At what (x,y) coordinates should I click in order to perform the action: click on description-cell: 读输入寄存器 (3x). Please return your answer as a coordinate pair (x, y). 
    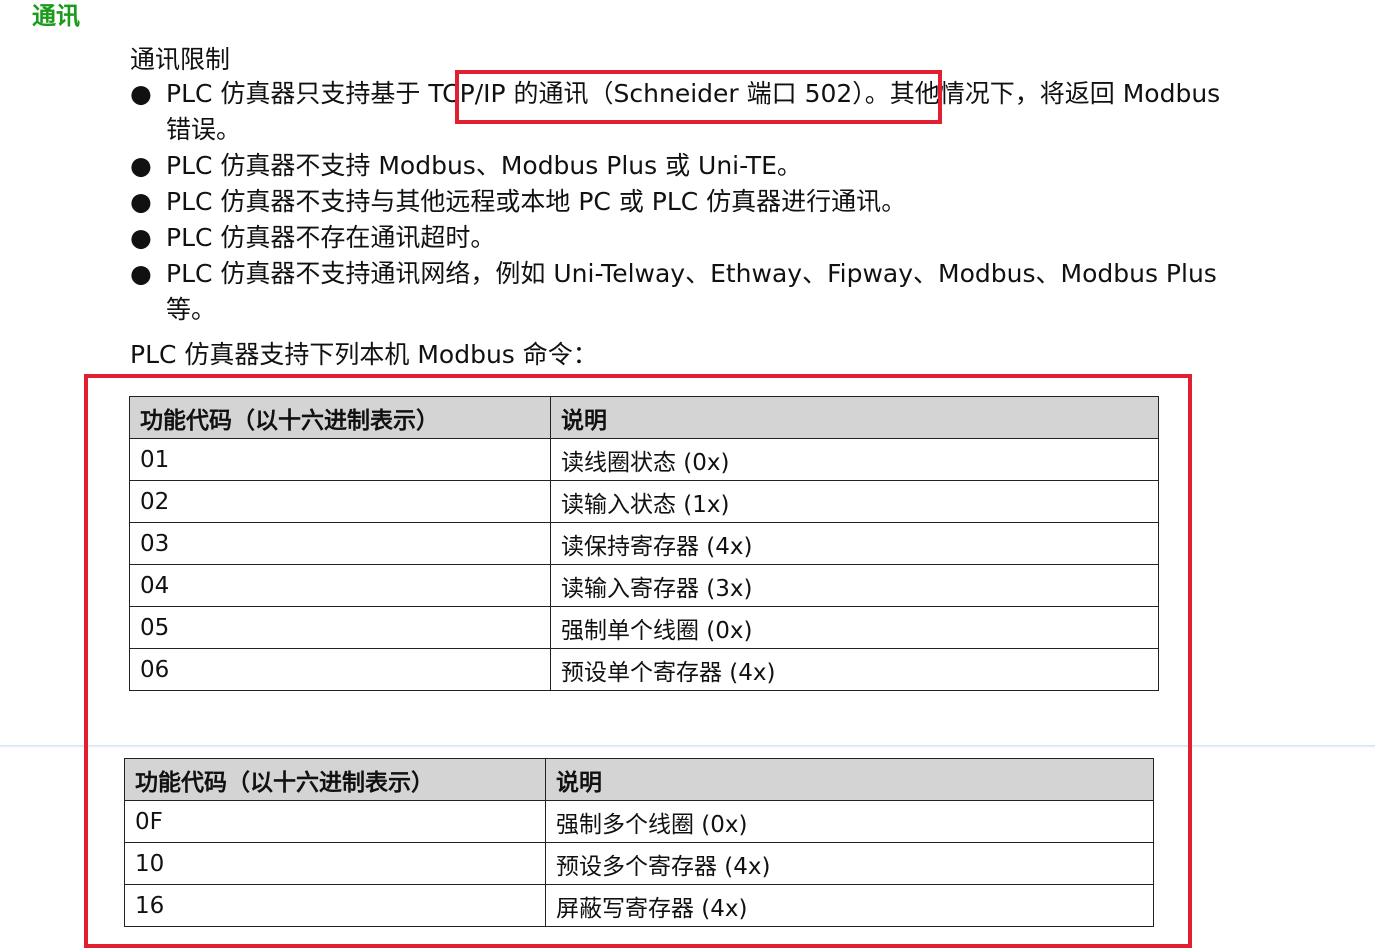
    Looking at the image, I should click on (854, 585).